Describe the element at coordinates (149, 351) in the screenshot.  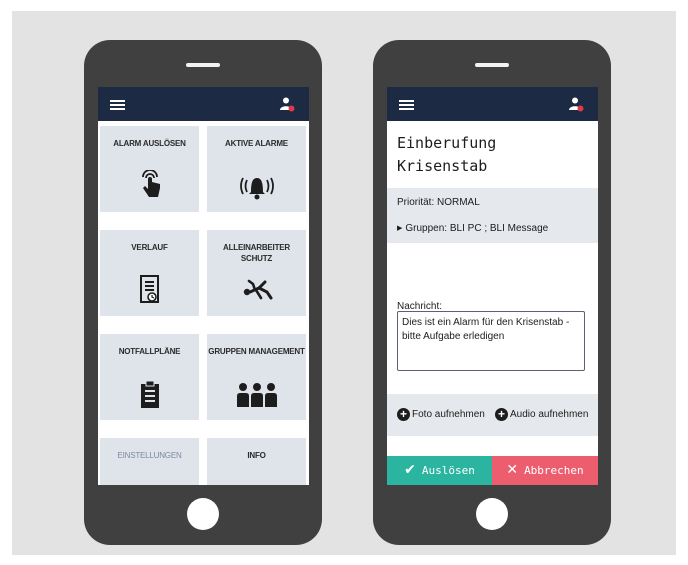
I see `tile-label: NOTFALLPLÄNE` at that location.